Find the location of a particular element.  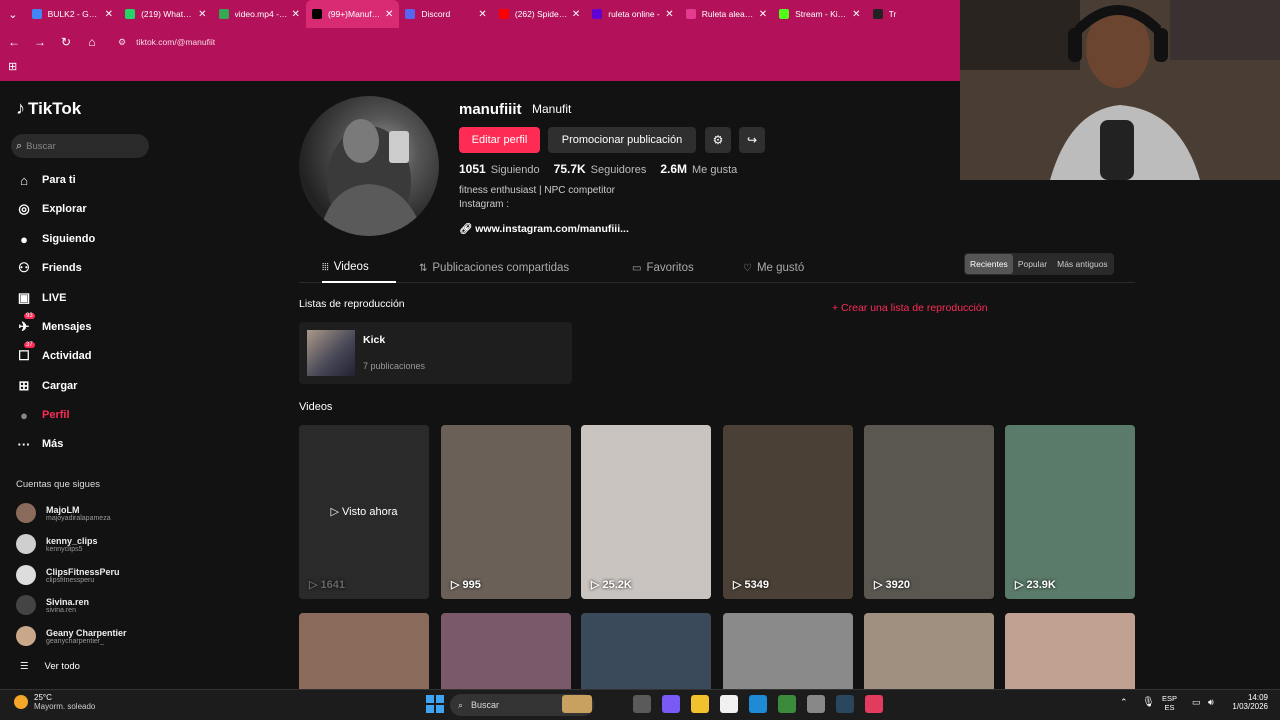

sort-option: Más antiguos is located at coordinates (1082, 264).